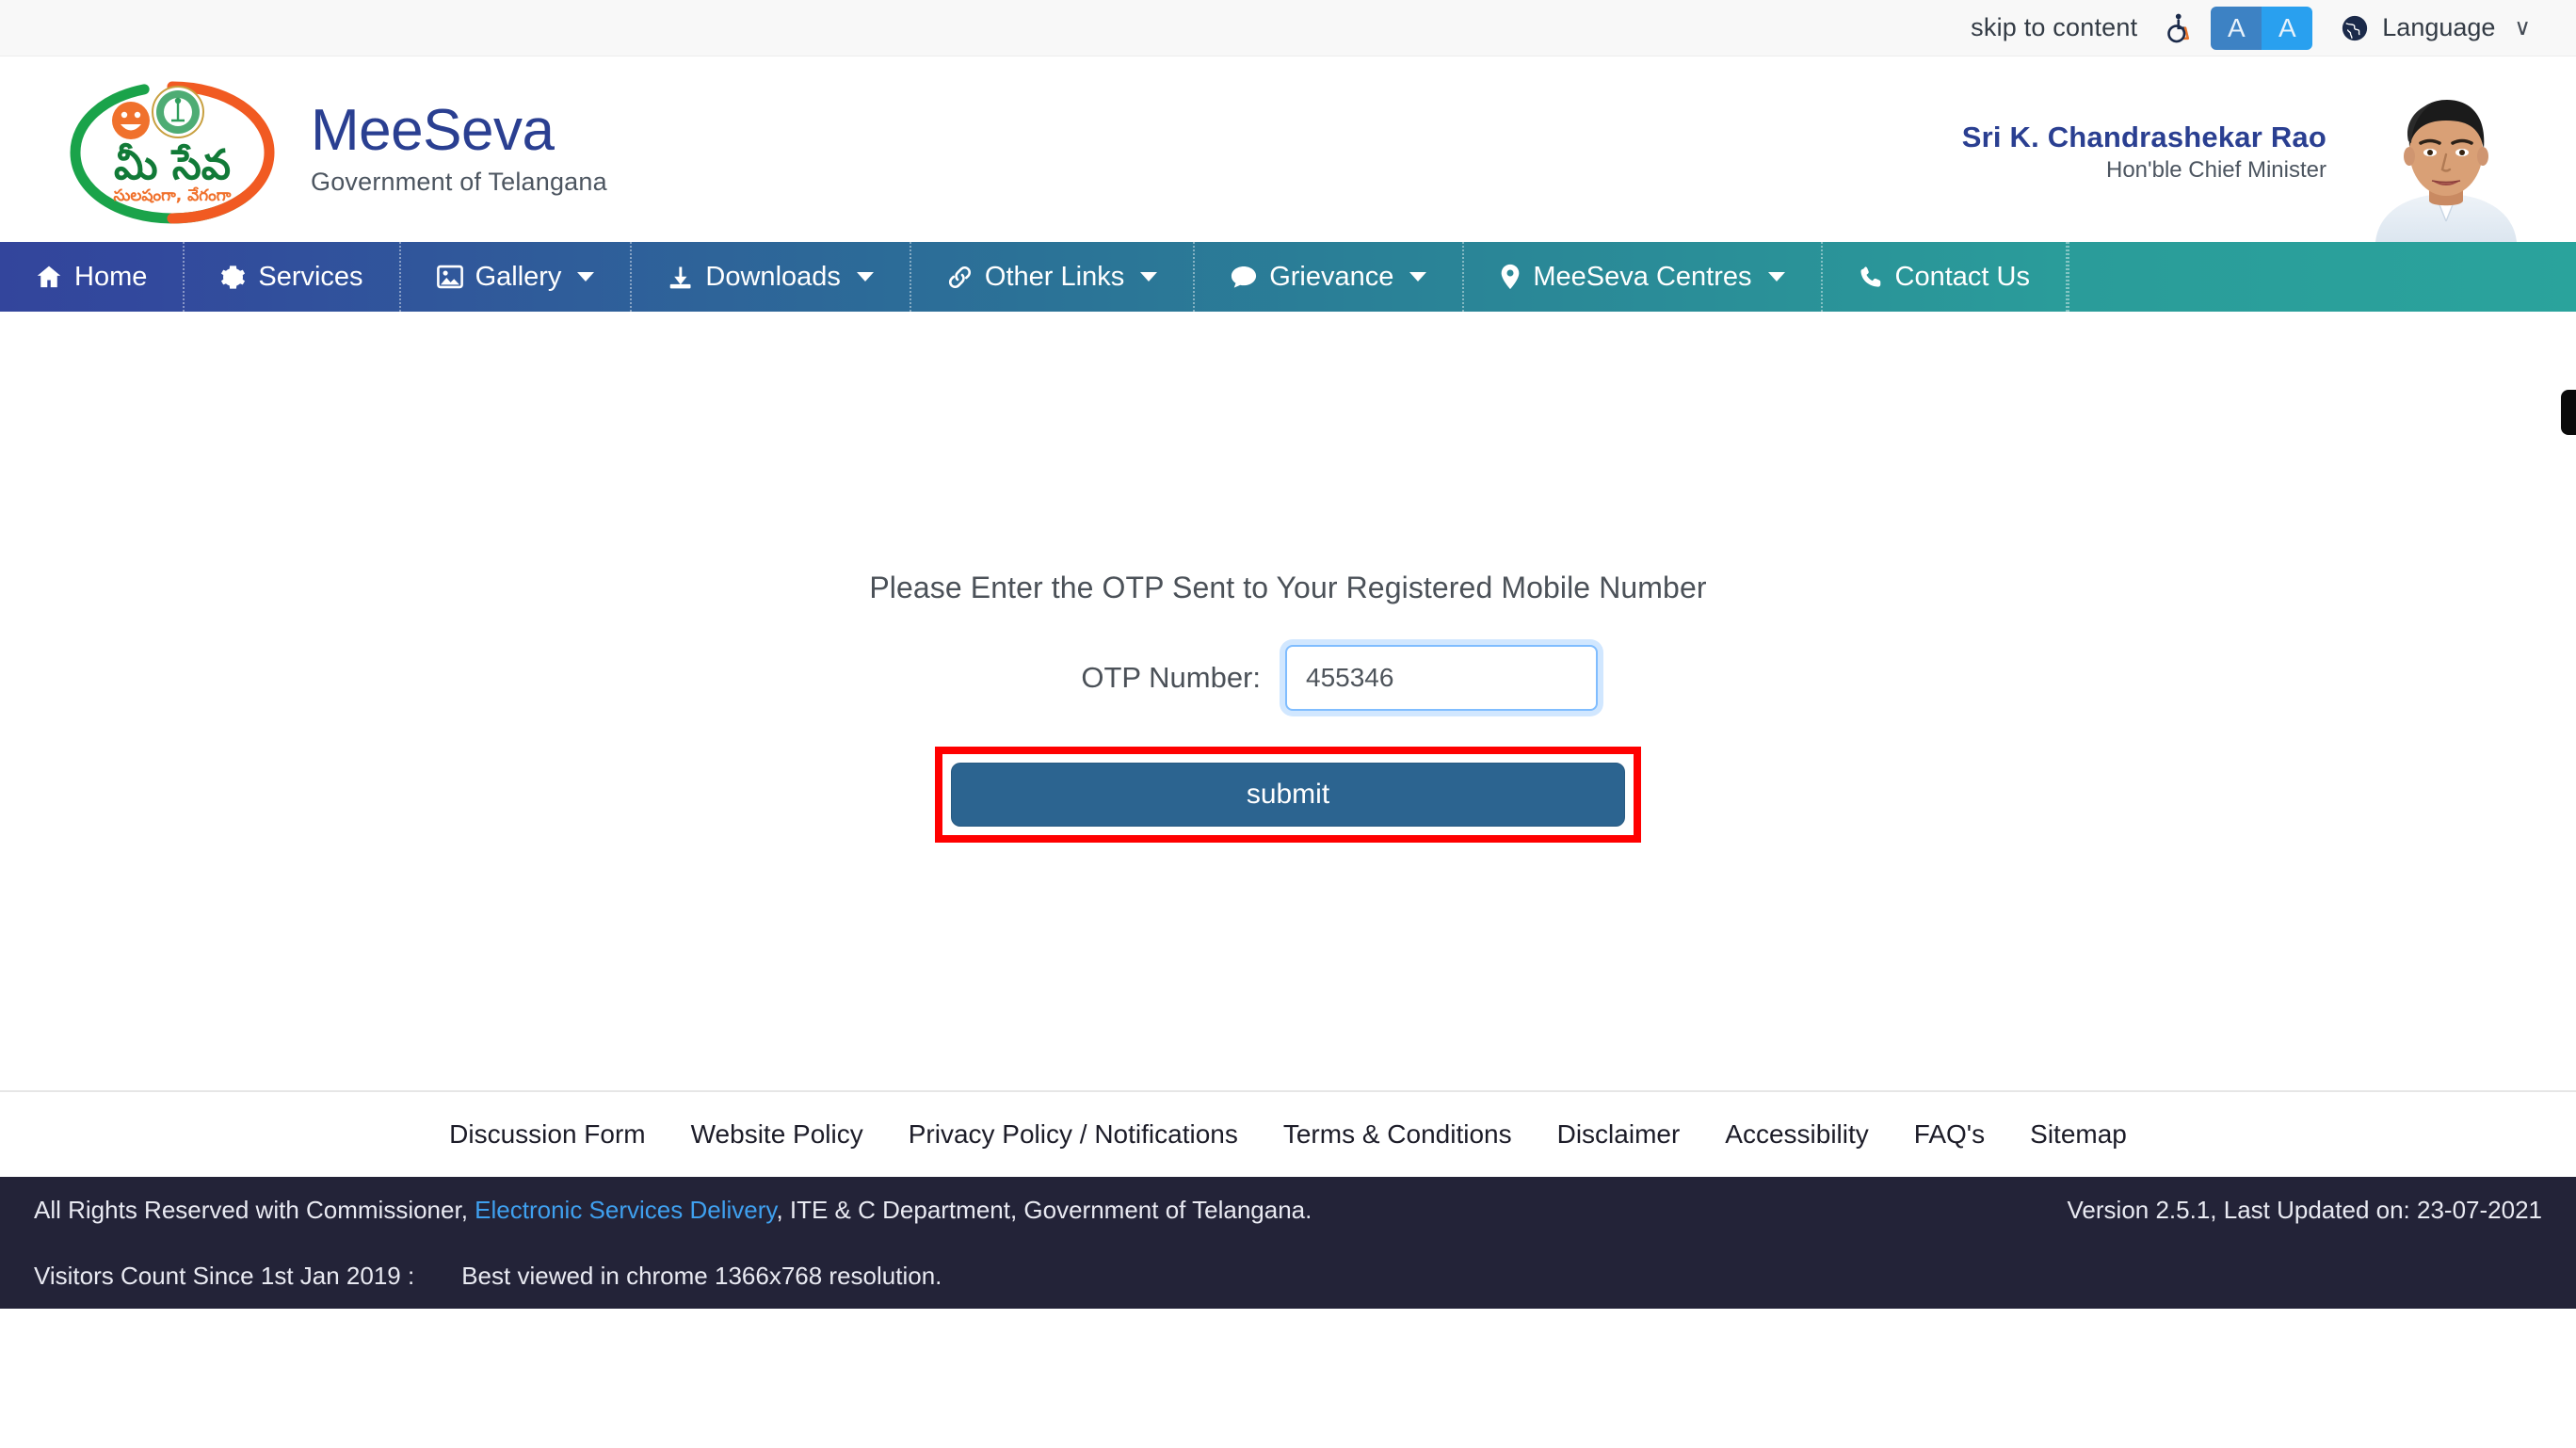  What do you see at coordinates (2287, 28) in the screenshot?
I see `font-size-large-button: A` at bounding box center [2287, 28].